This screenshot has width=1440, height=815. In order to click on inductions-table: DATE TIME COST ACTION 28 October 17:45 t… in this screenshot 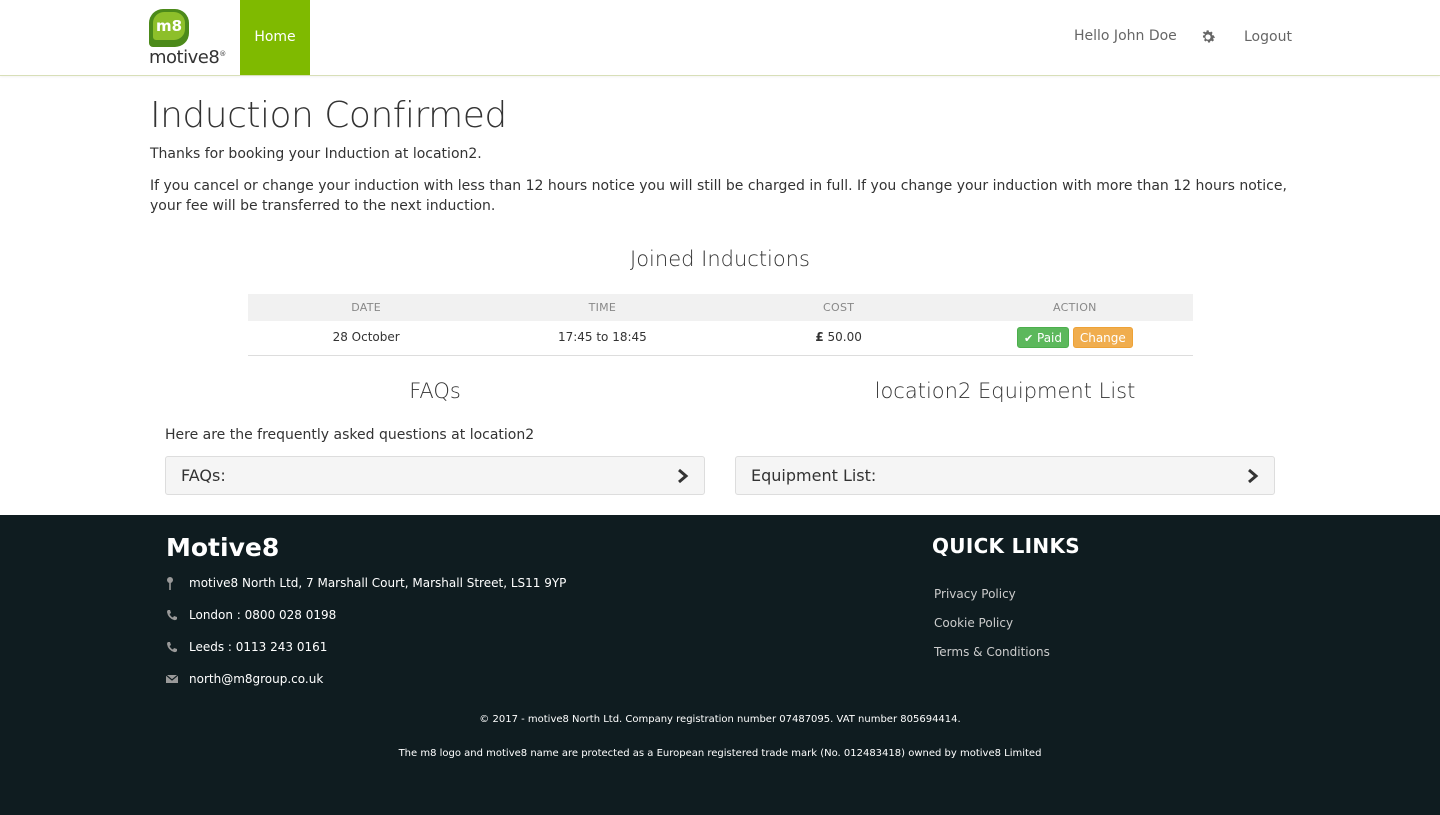, I will do `click(720, 325)`.